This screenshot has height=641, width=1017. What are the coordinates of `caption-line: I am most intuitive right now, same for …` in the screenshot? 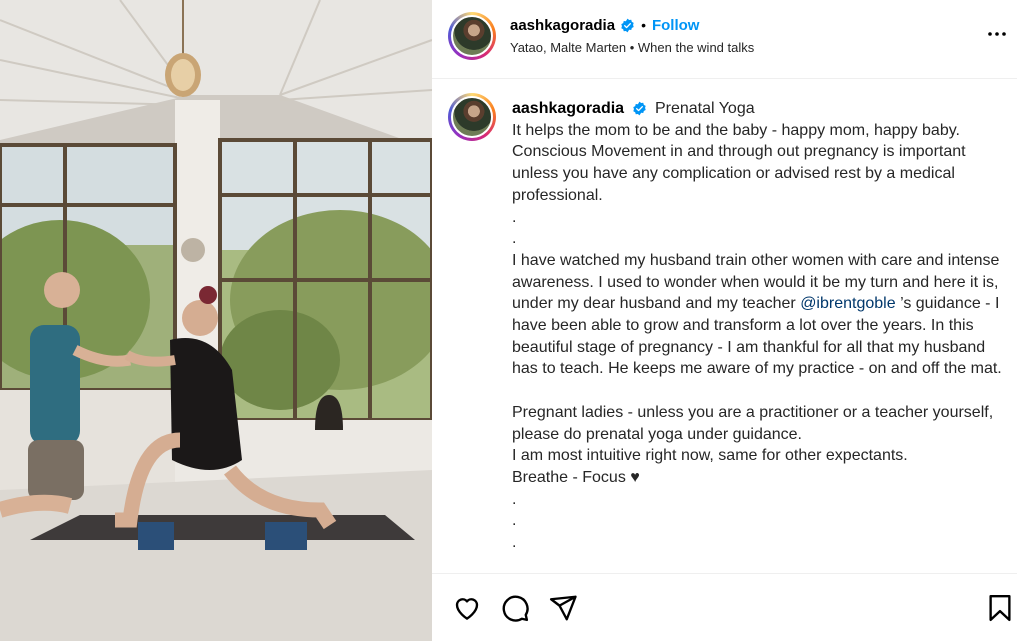 It's located at (710, 456).